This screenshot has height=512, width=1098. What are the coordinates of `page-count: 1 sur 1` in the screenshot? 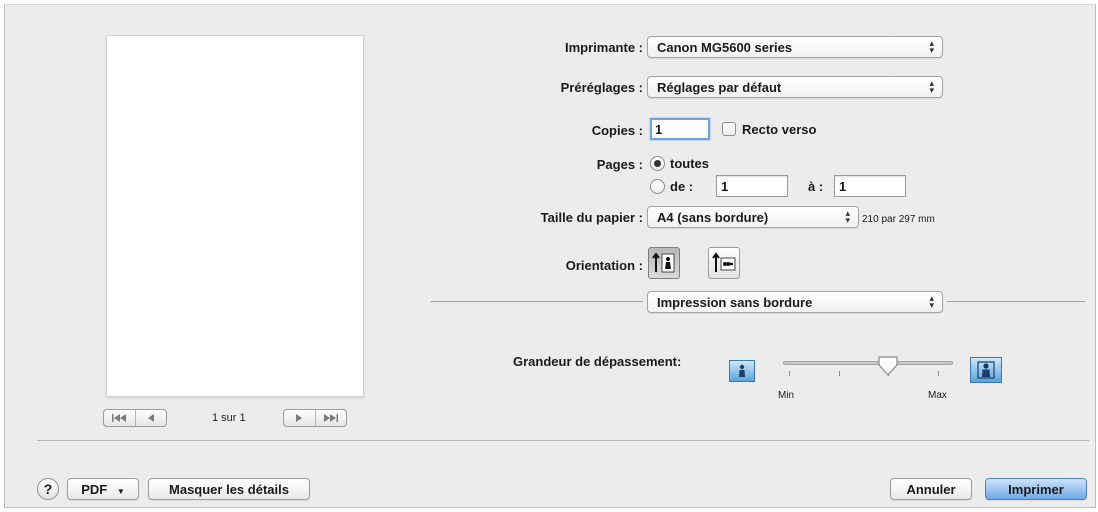 It's located at (229, 418).